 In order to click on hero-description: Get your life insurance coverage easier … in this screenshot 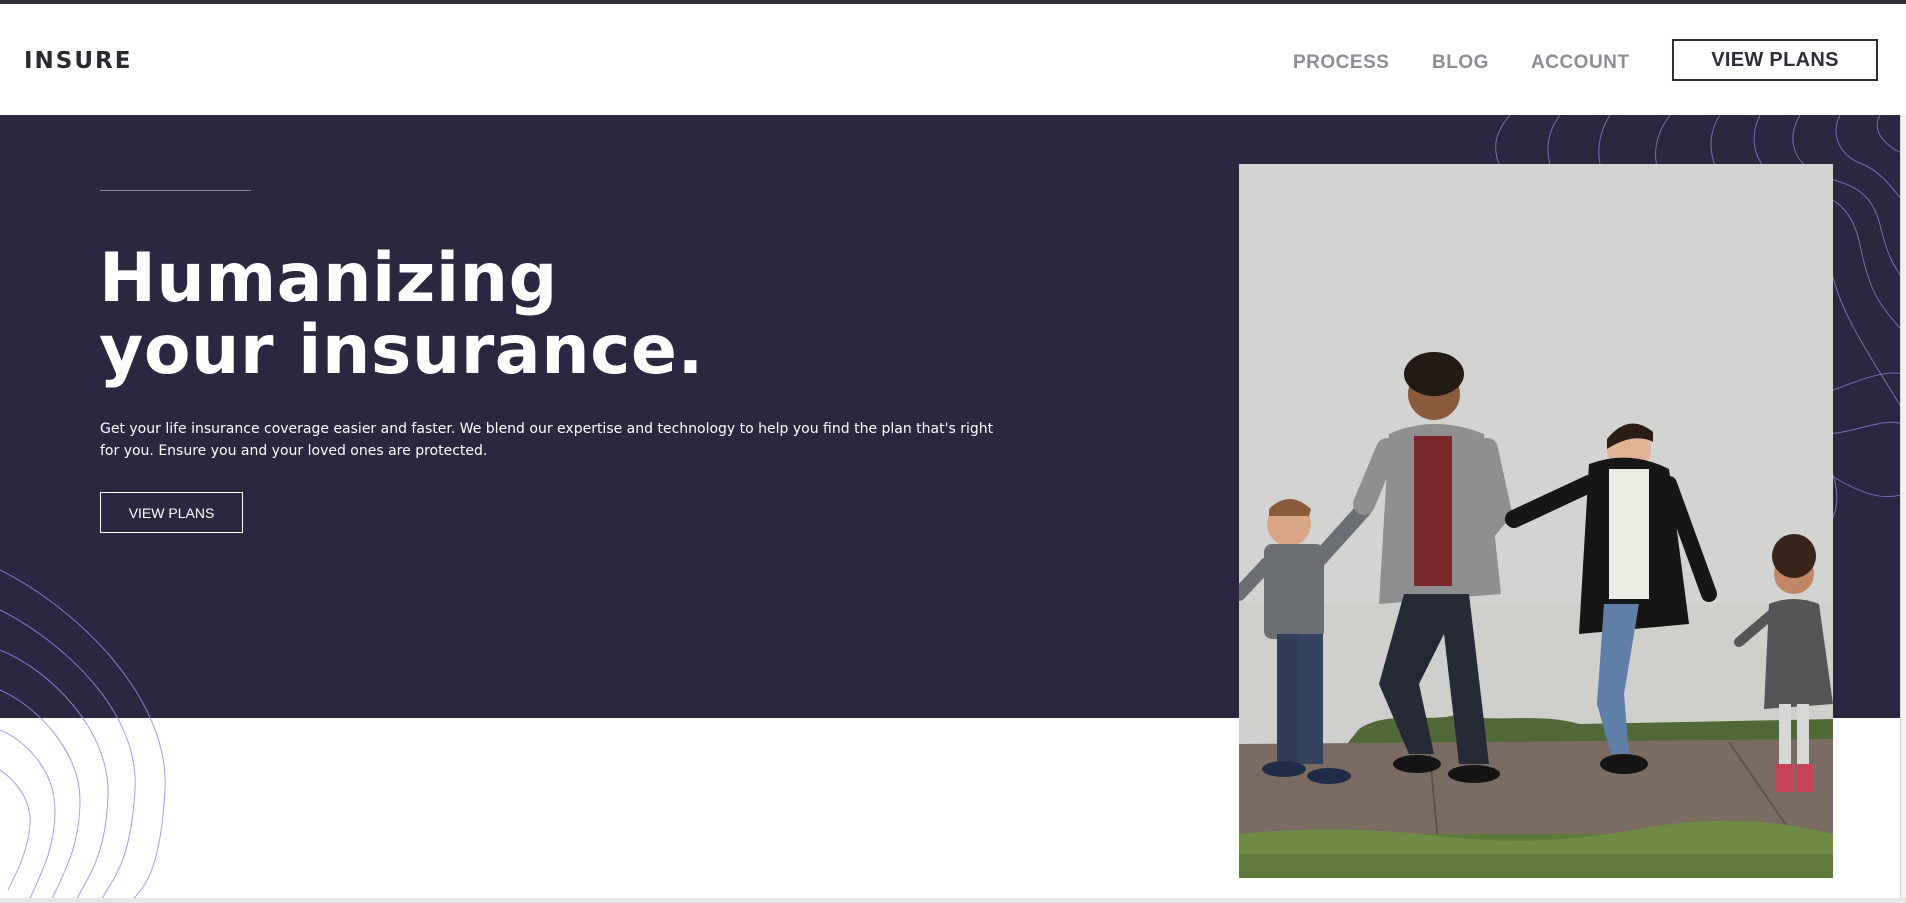, I will do `click(547, 440)`.